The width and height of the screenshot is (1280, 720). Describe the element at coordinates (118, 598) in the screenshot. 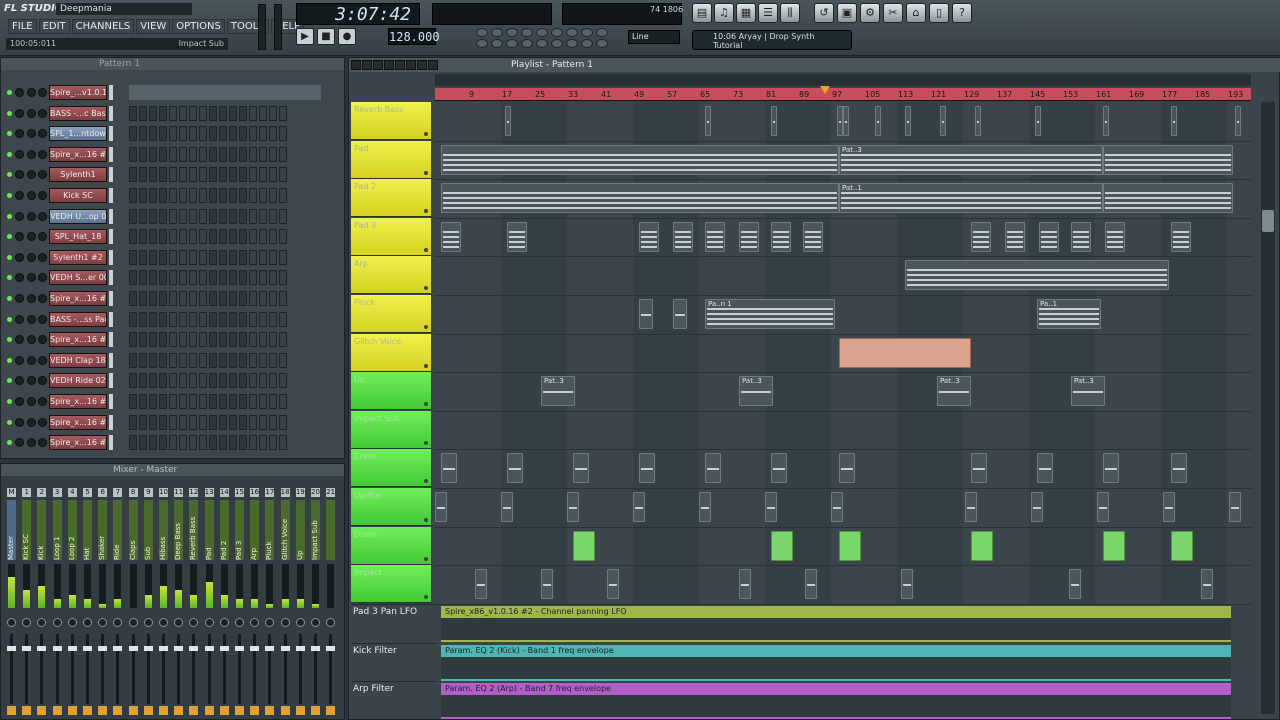

I see `mixer-strip: 7 Ride` at that location.